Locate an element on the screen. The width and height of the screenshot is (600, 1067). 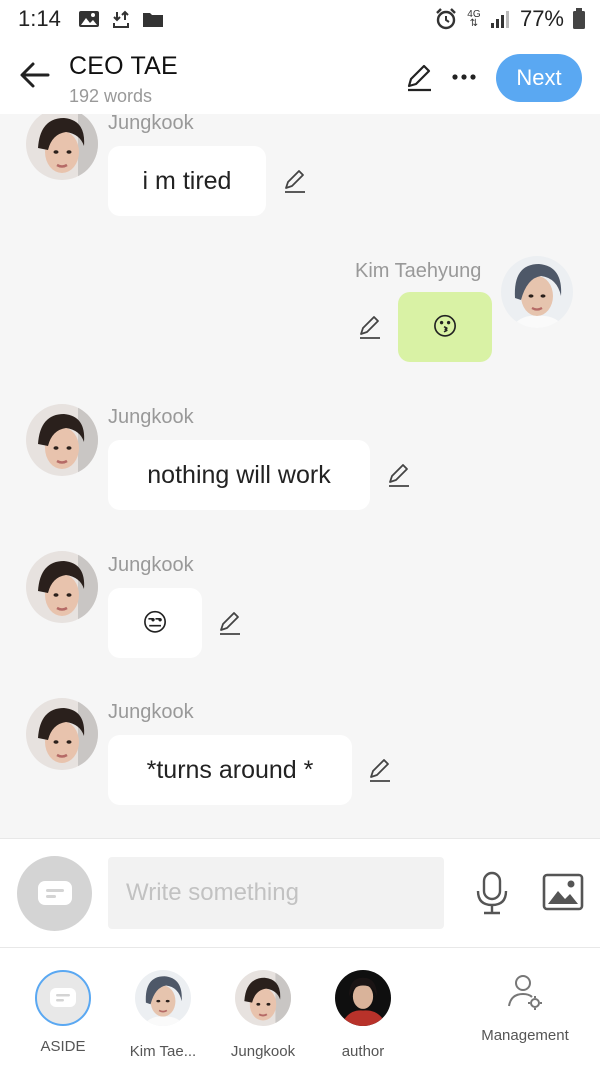
microphone-icon is located at coordinates (492, 893).